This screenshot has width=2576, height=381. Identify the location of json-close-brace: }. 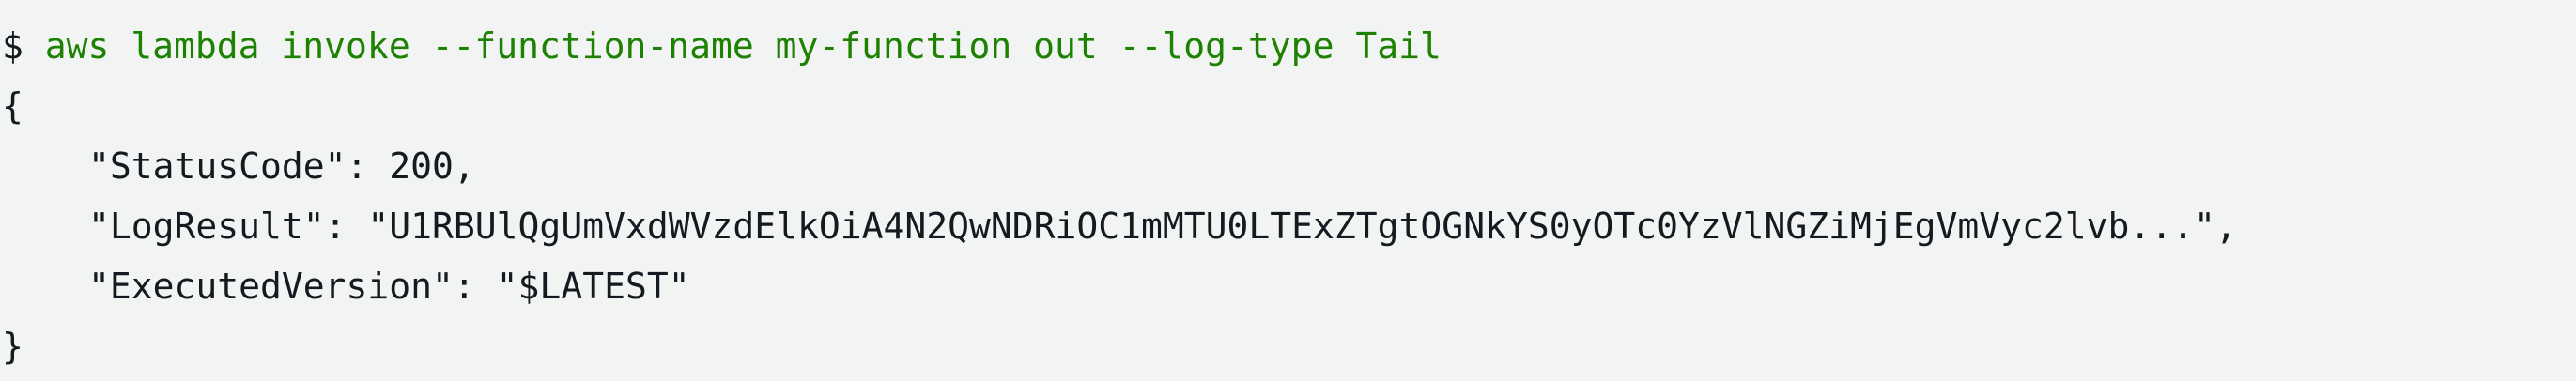
(12, 346).